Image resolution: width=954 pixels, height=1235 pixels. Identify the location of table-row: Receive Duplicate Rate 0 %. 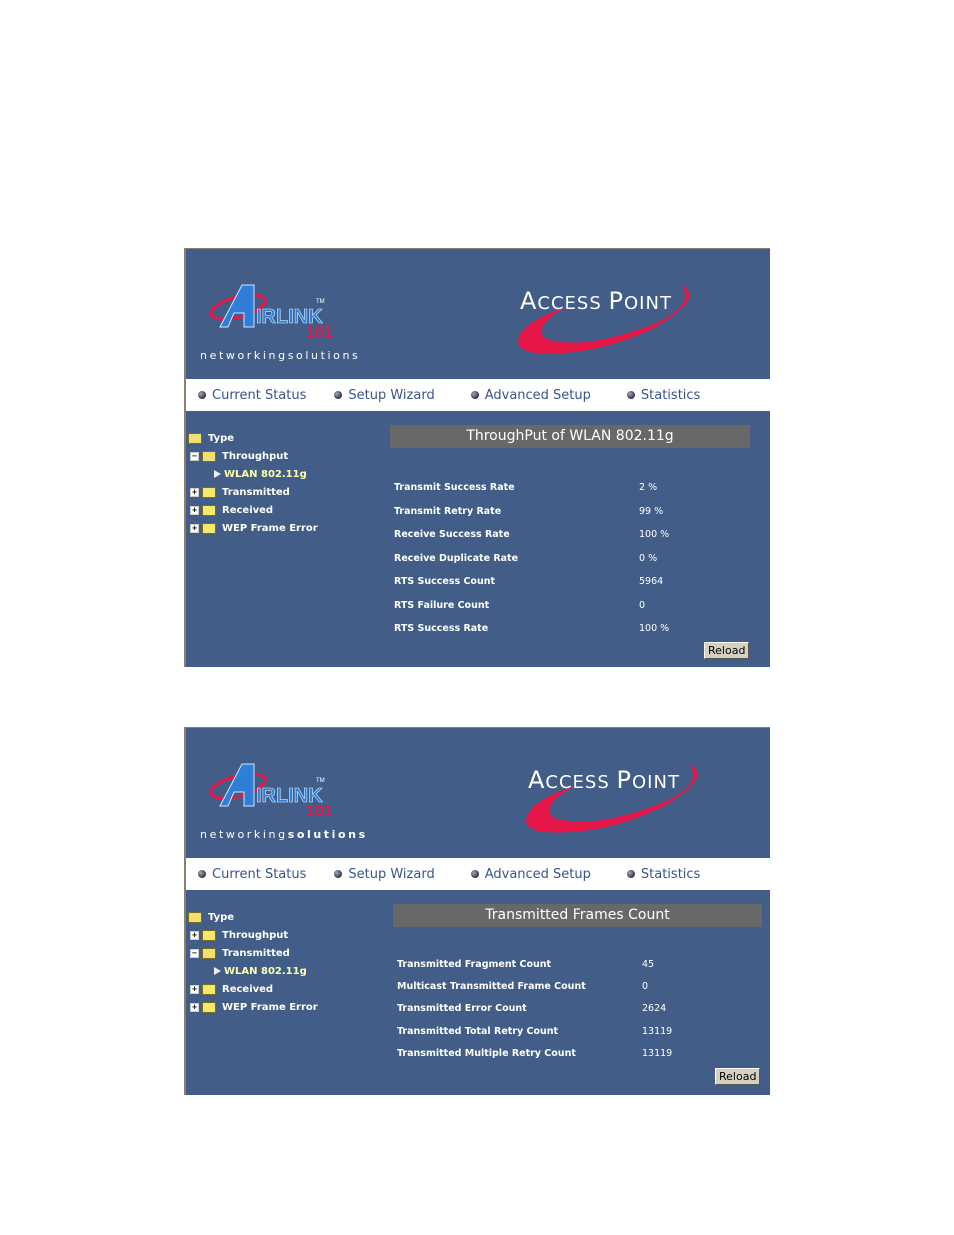
(526, 558).